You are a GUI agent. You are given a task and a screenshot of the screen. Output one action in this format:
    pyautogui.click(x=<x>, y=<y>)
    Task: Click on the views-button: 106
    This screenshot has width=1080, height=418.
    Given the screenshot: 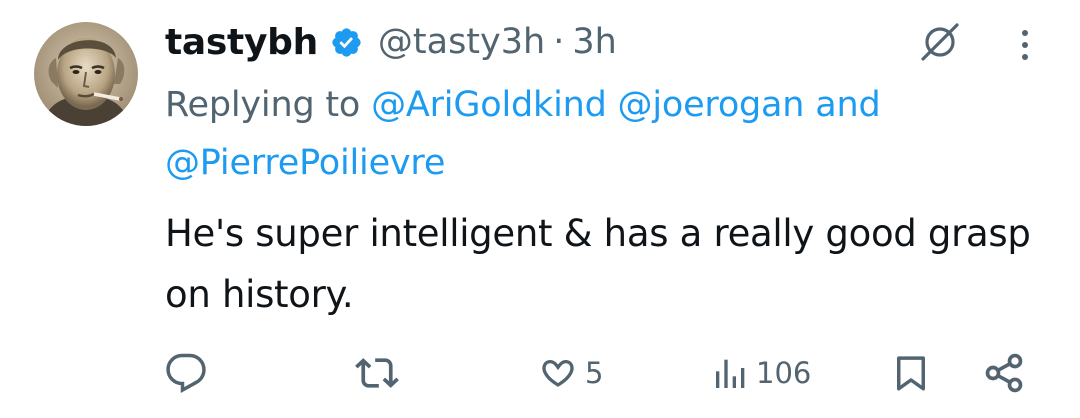 What is the action you would take?
    pyautogui.click(x=760, y=373)
    